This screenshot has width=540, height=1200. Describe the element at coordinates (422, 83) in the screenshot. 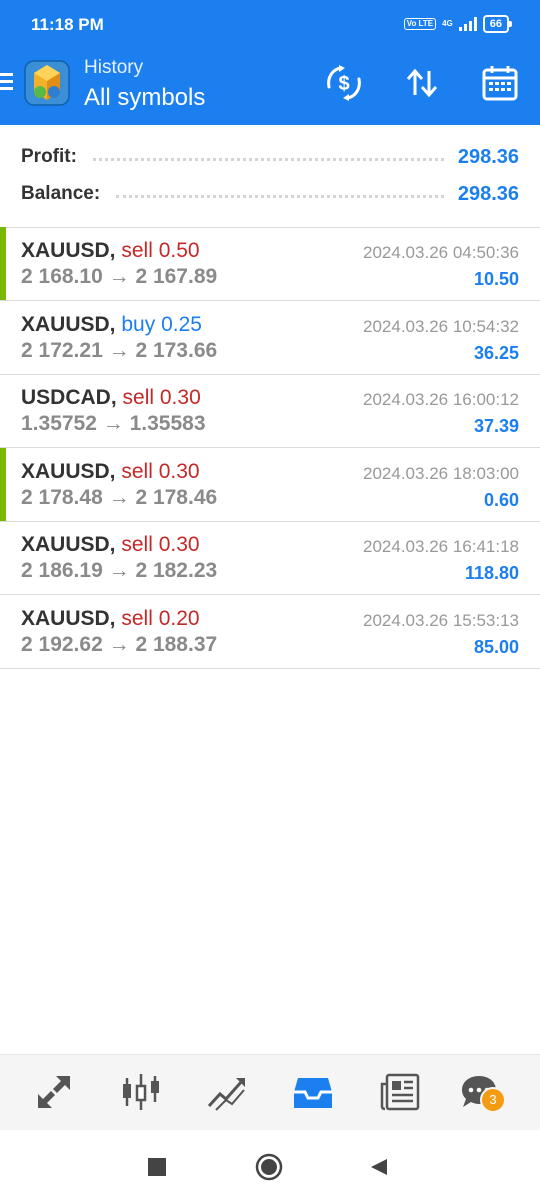

I see `sort-button` at that location.